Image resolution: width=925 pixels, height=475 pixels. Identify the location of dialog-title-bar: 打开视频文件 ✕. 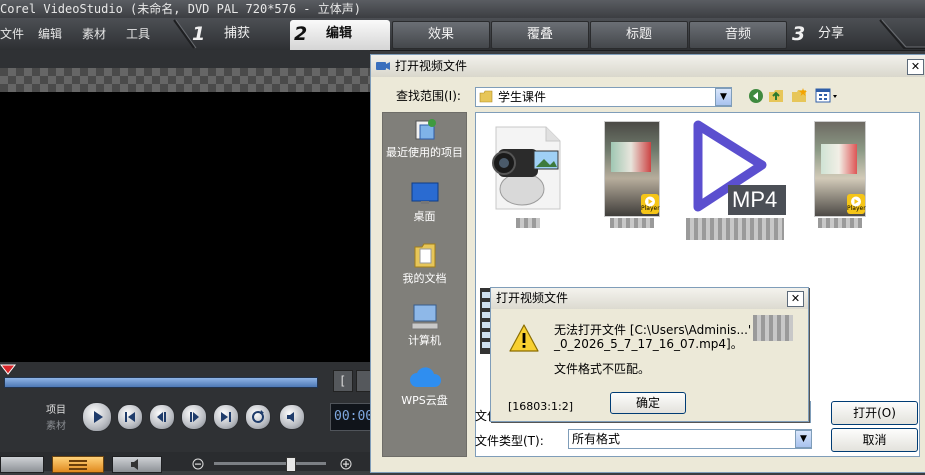
(648, 66).